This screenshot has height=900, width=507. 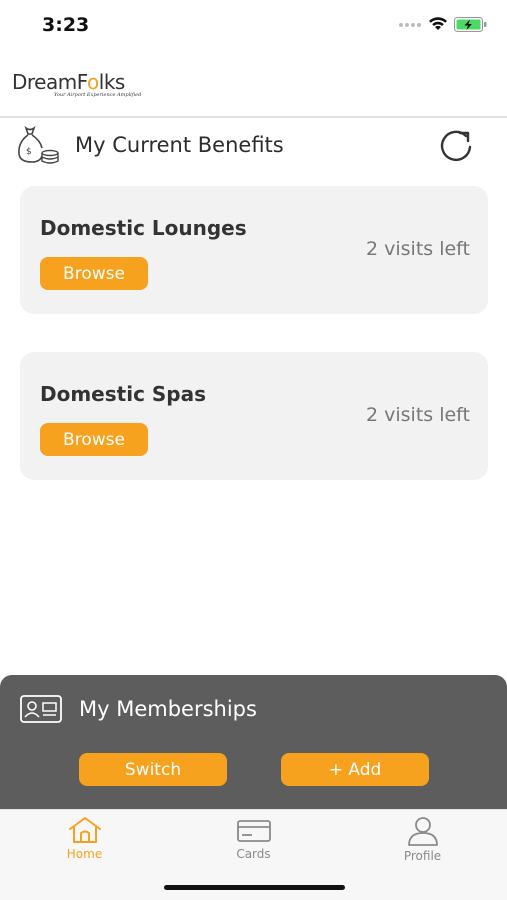 What do you see at coordinates (98, 95) in the screenshot?
I see `logo-tagline: Your Airport Experience Amplified` at bounding box center [98, 95].